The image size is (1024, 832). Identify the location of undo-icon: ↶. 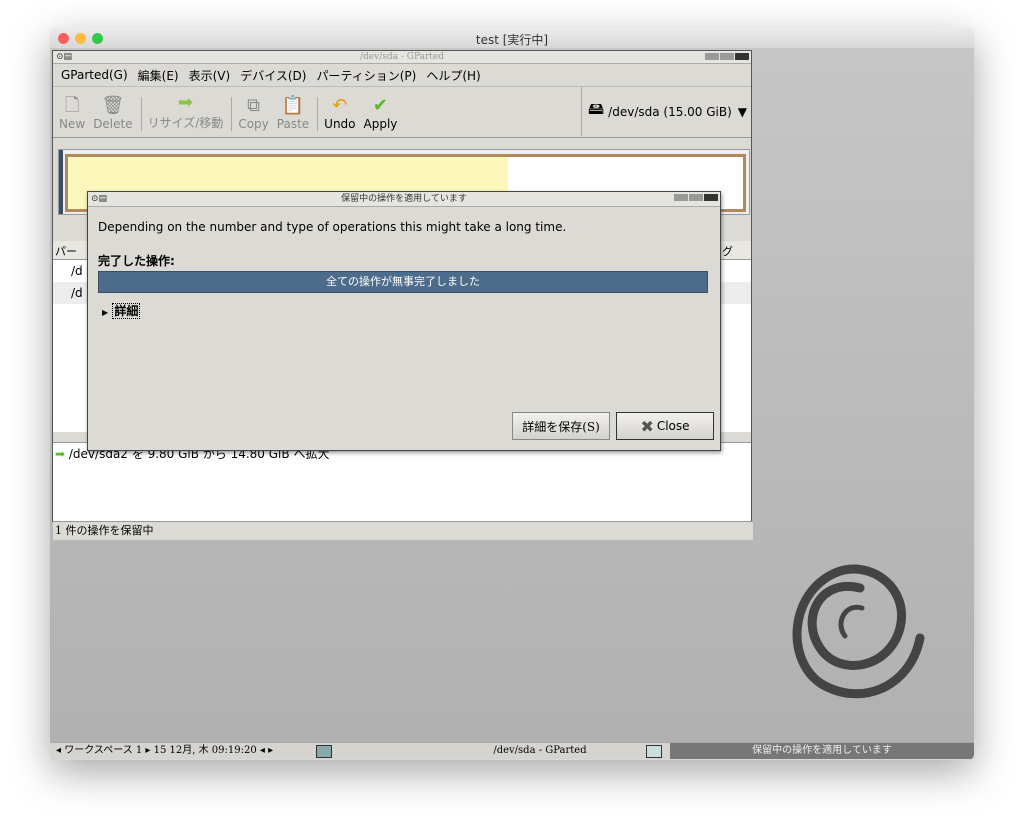
(340, 105).